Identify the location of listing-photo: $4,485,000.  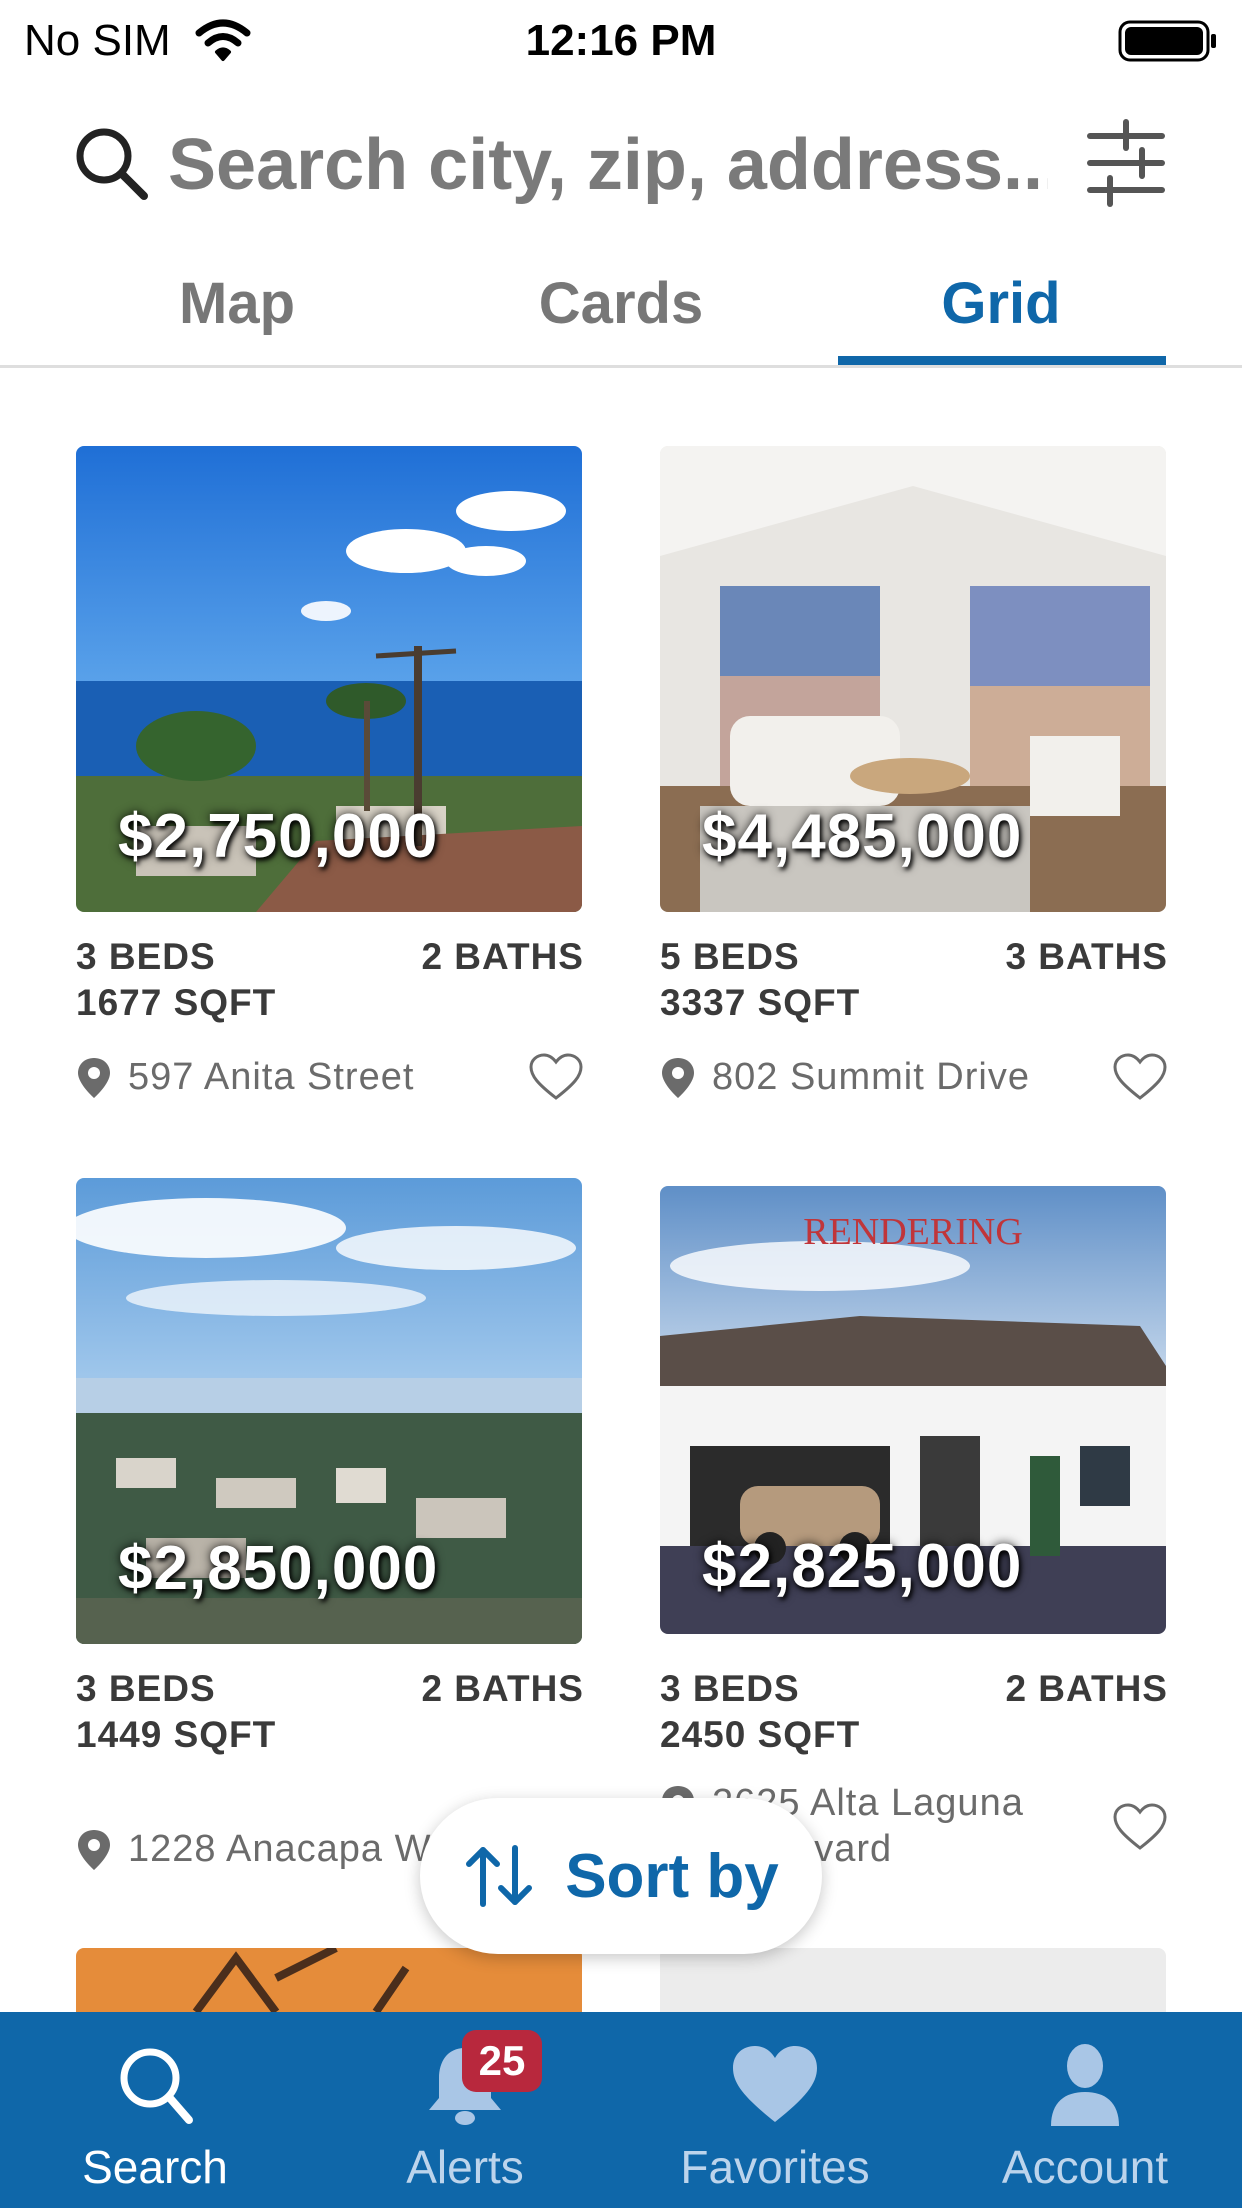
(913, 679).